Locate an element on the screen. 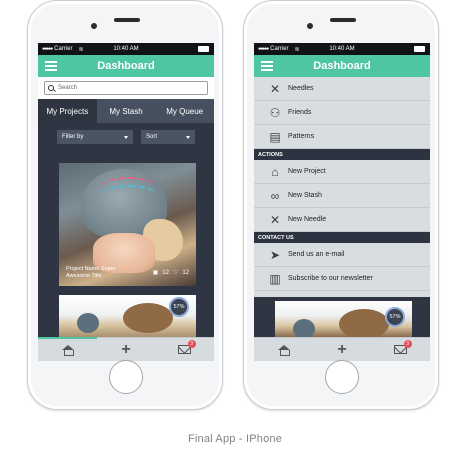 The width and height of the screenshot is (470, 453). project-card: 57% is located at coordinates (343, 319).